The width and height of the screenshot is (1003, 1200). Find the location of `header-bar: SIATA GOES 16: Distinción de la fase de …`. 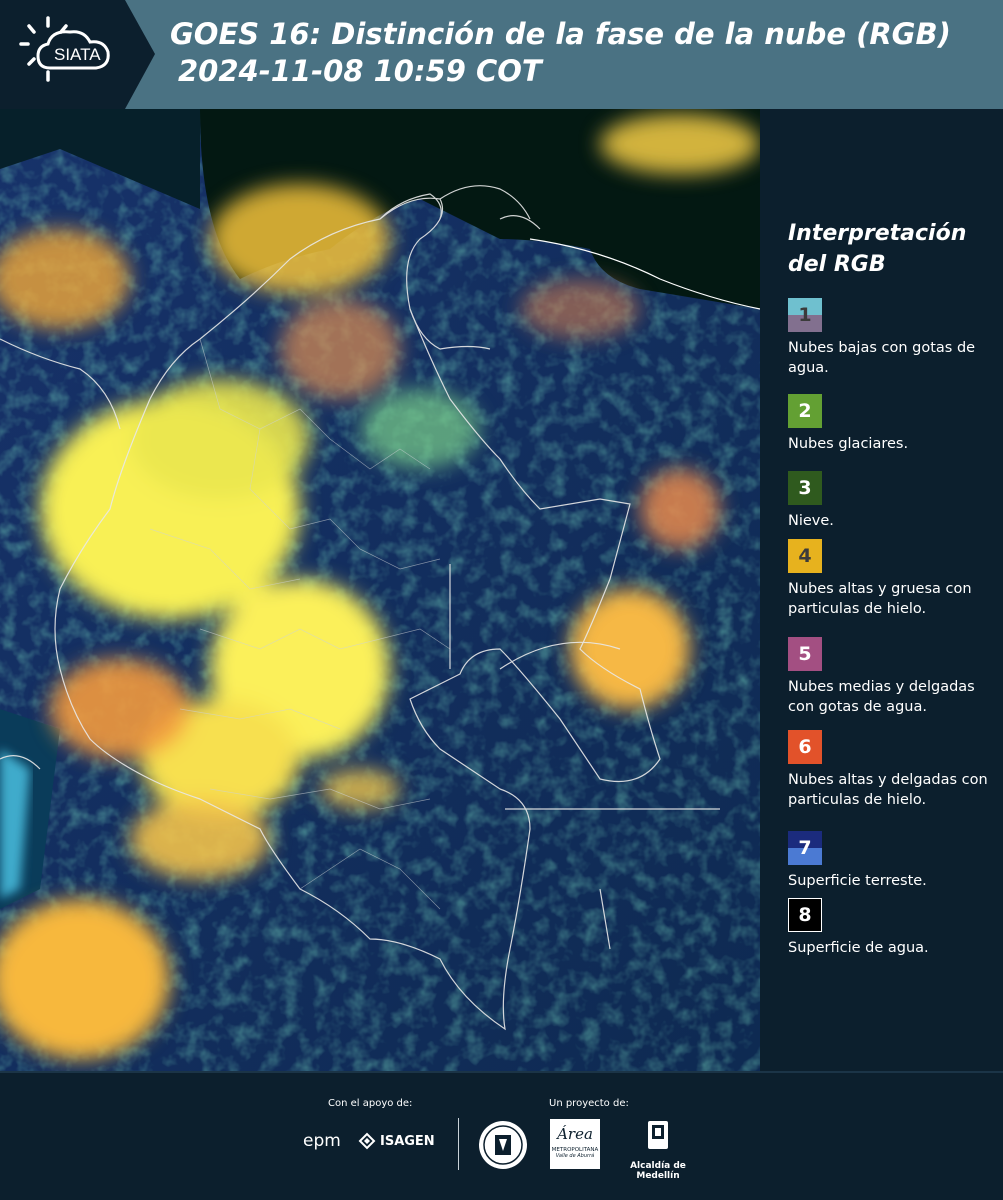

header-bar: SIATA GOES 16: Distinción de la fase de … is located at coordinates (501, 54).